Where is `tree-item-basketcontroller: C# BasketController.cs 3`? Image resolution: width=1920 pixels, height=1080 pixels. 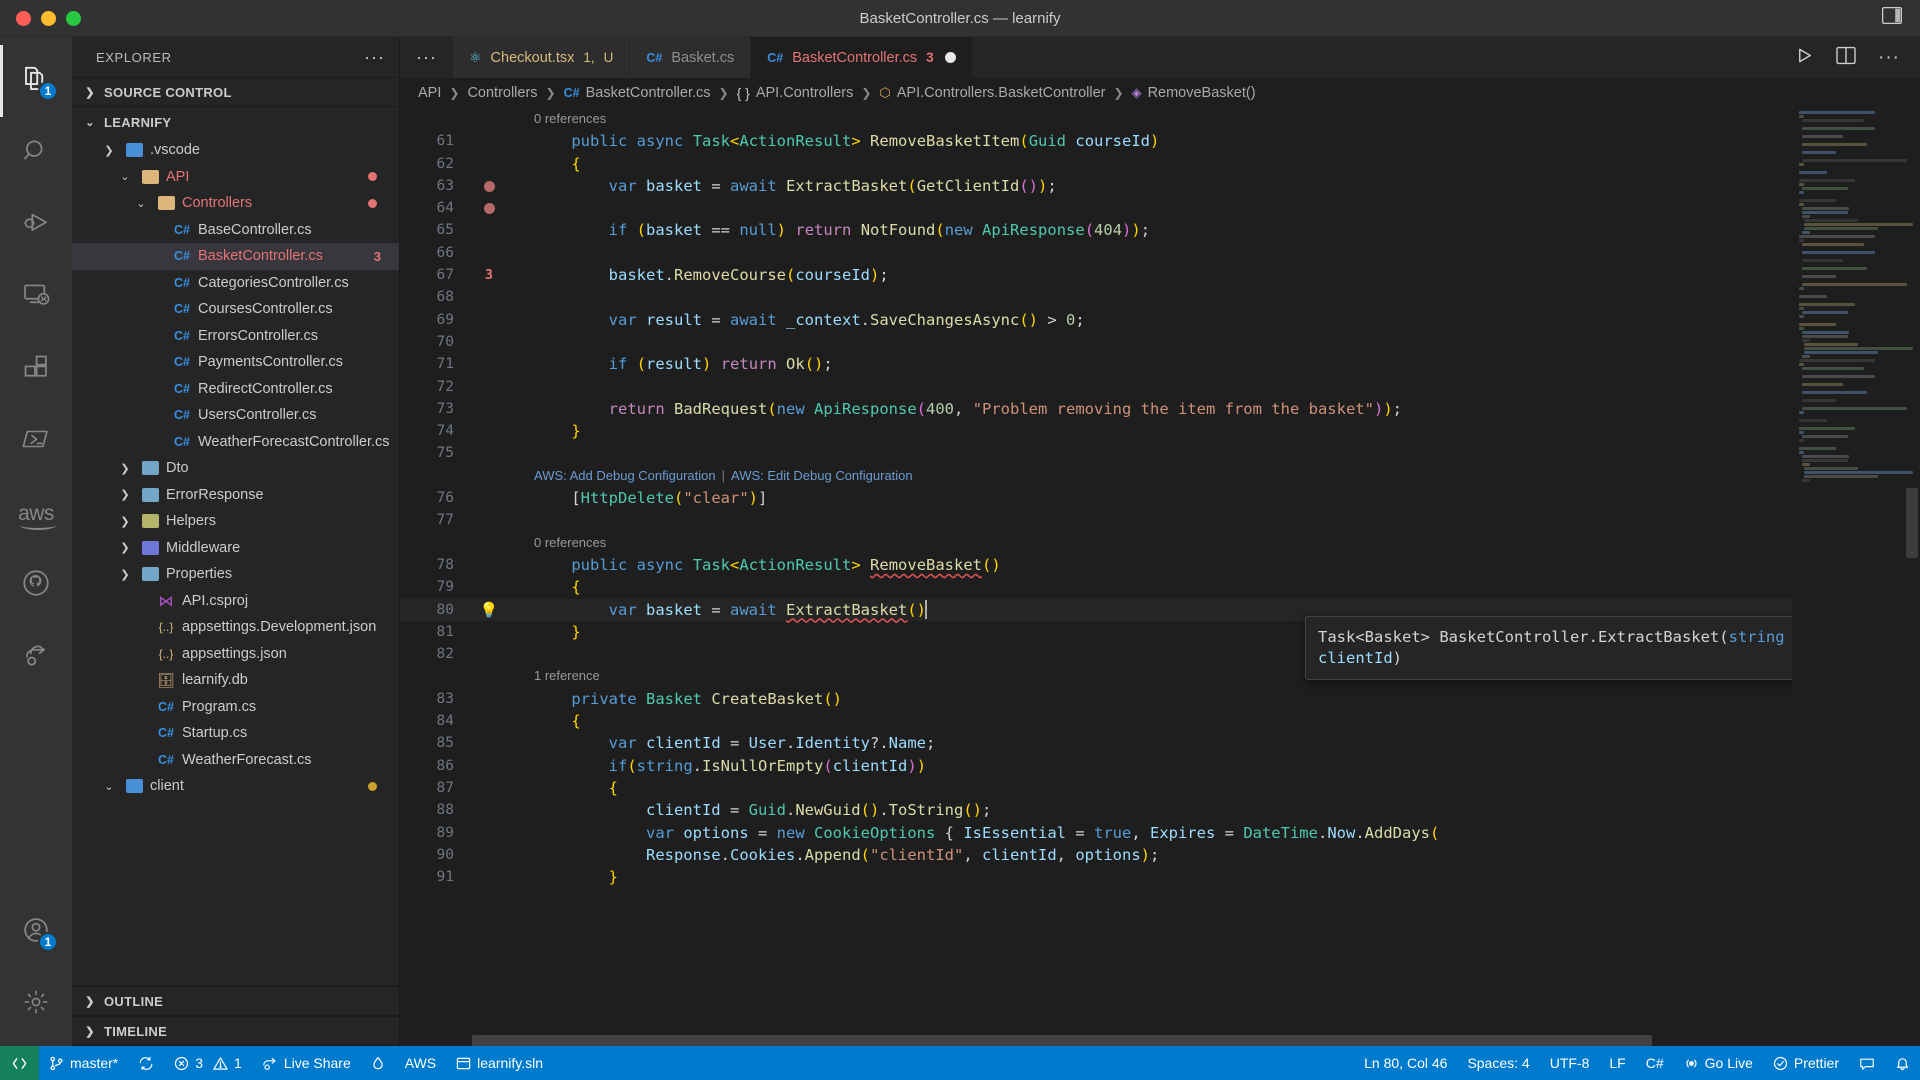
tree-item-basketcontroller: C# BasketController.cs 3 is located at coordinates (235, 256).